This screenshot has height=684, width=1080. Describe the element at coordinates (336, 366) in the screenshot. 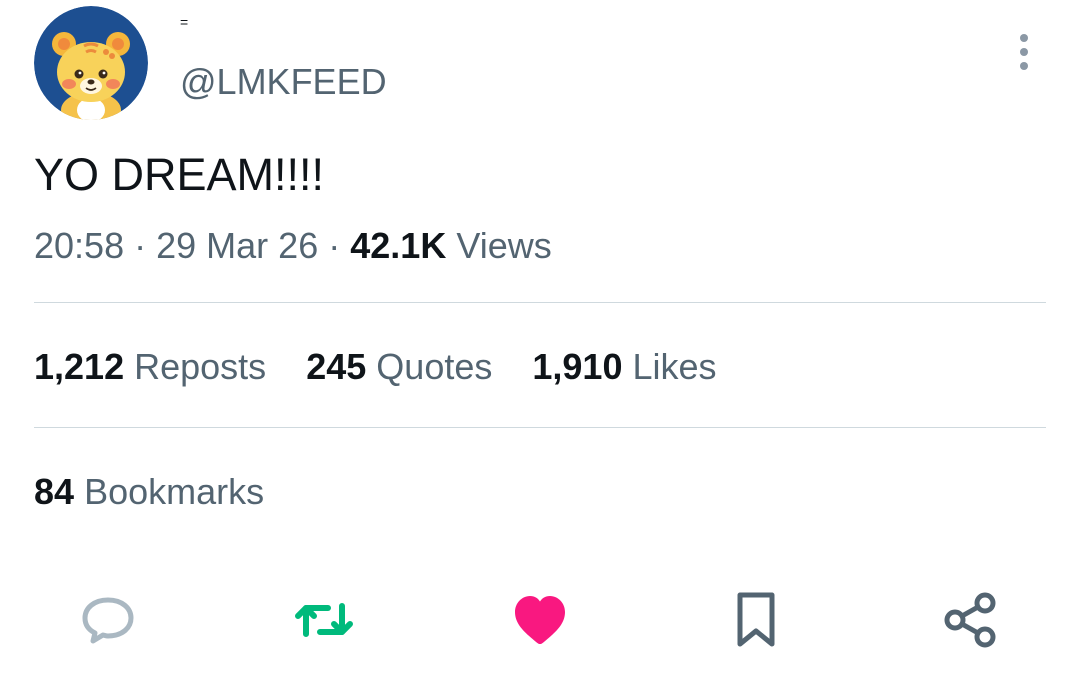

I see `quotes-count: 245` at that location.